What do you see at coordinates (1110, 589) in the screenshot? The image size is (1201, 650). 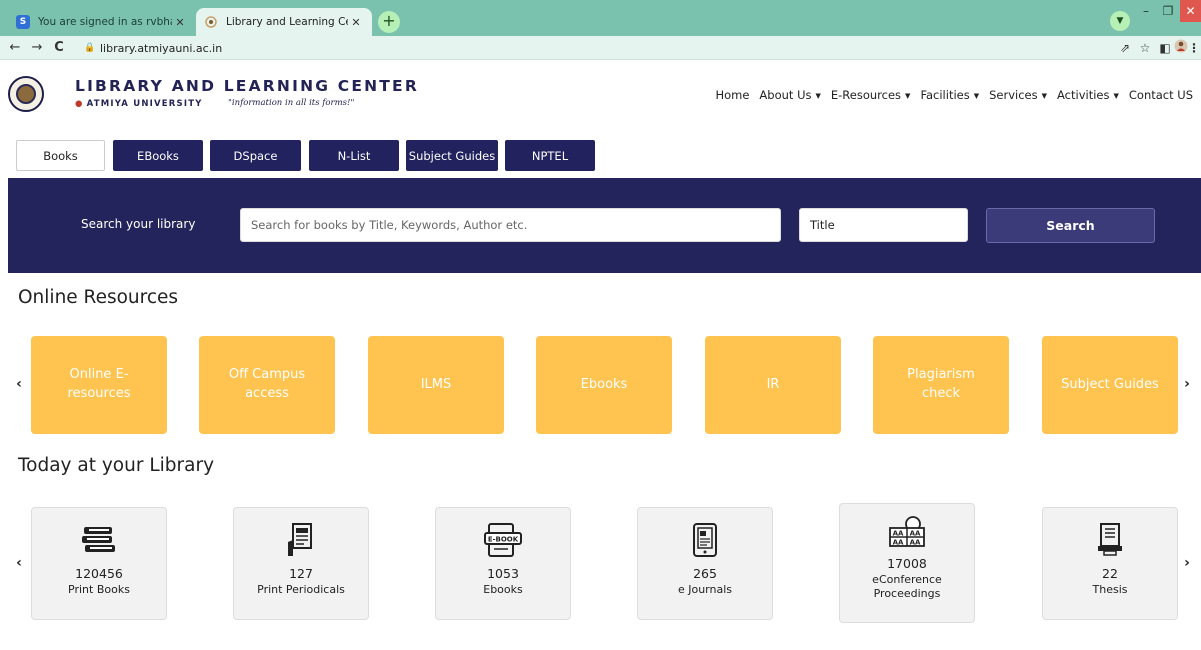 I see `stat-label: Thesis` at bounding box center [1110, 589].